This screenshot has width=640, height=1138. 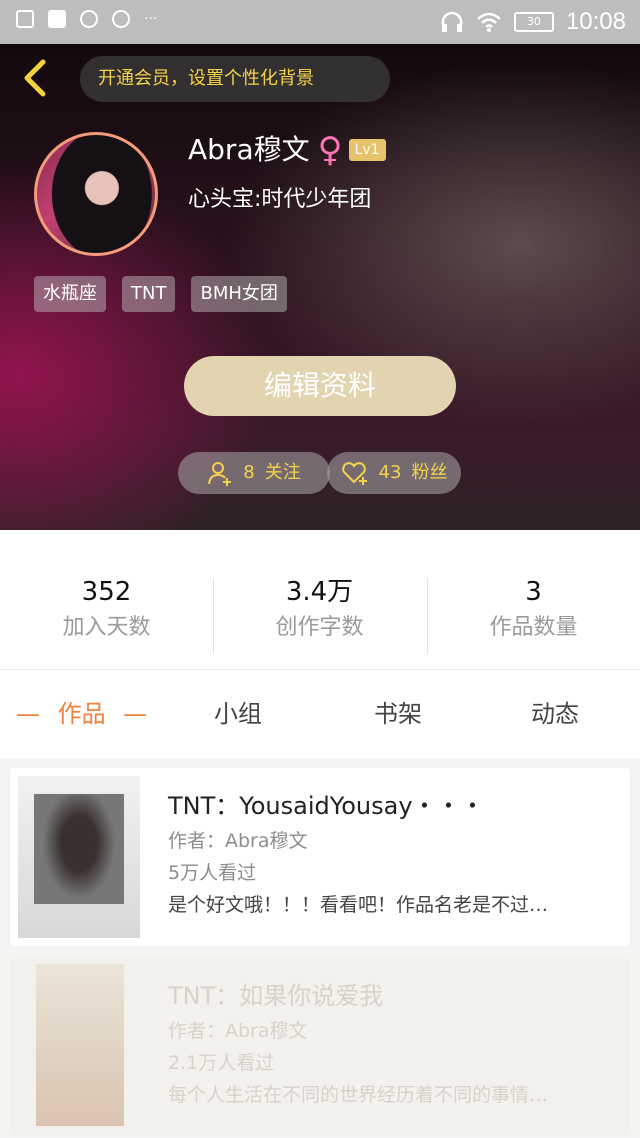 What do you see at coordinates (452, 21) in the screenshot?
I see `headset-icon` at bounding box center [452, 21].